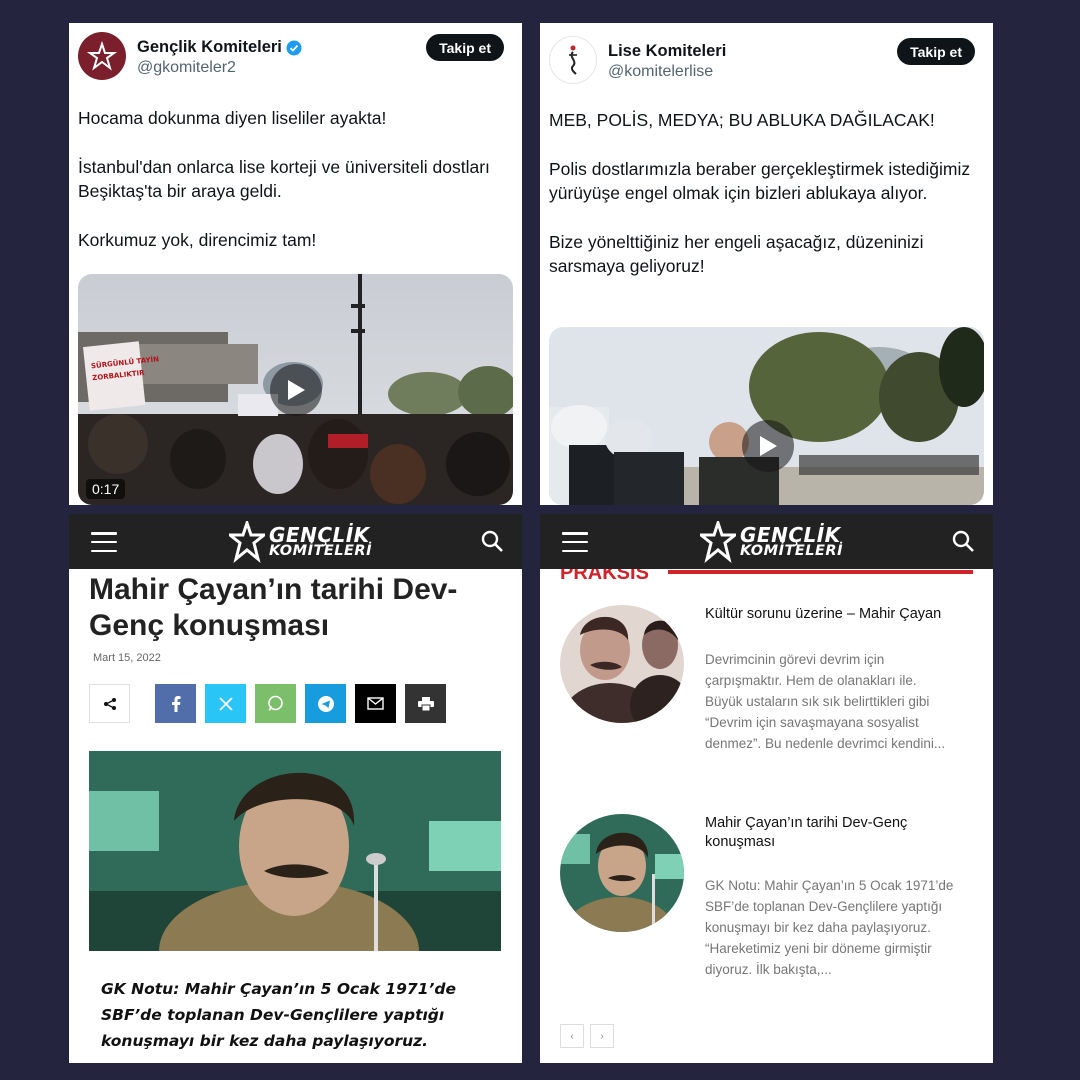 Image resolution: width=1080 pixels, height=1080 pixels. I want to click on telegram-icon, so click(325, 703).